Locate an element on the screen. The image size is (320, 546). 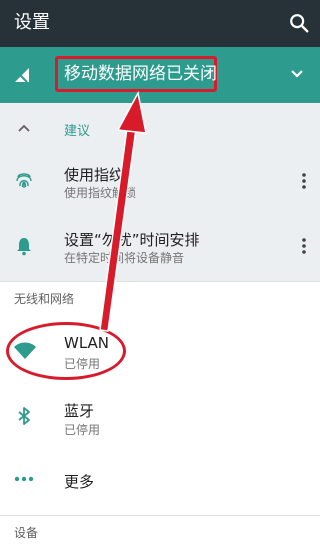
setting-bluetooth: 蓝牙 已停用 is located at coordinates (160, 420).